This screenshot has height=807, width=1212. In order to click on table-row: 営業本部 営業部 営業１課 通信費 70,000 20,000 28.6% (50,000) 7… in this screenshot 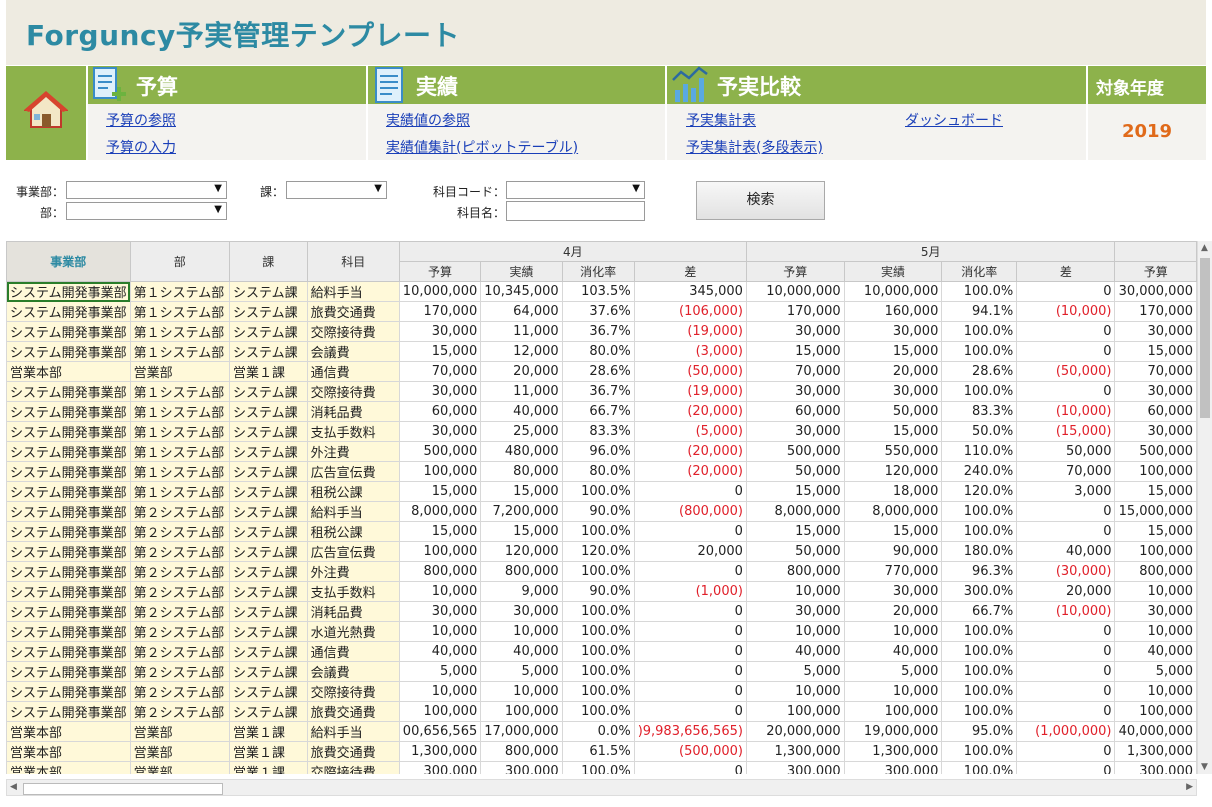, I will do `click(601, 371)`.